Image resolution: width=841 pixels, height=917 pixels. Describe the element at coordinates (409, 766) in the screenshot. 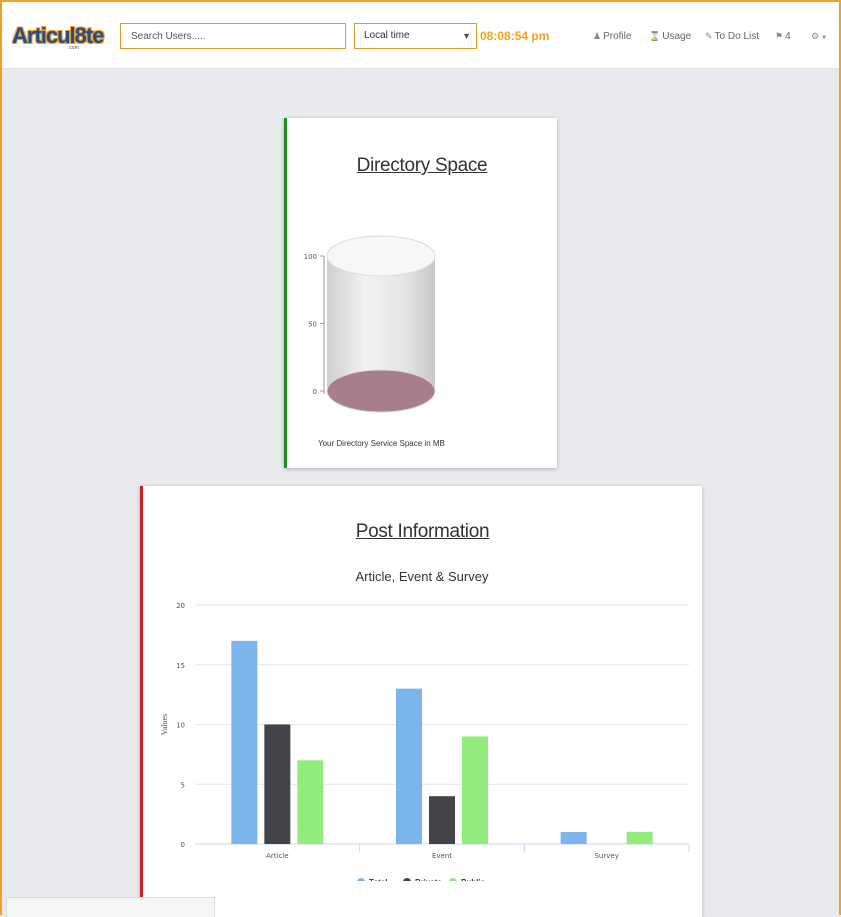

I see `bar-total-event` at that location.